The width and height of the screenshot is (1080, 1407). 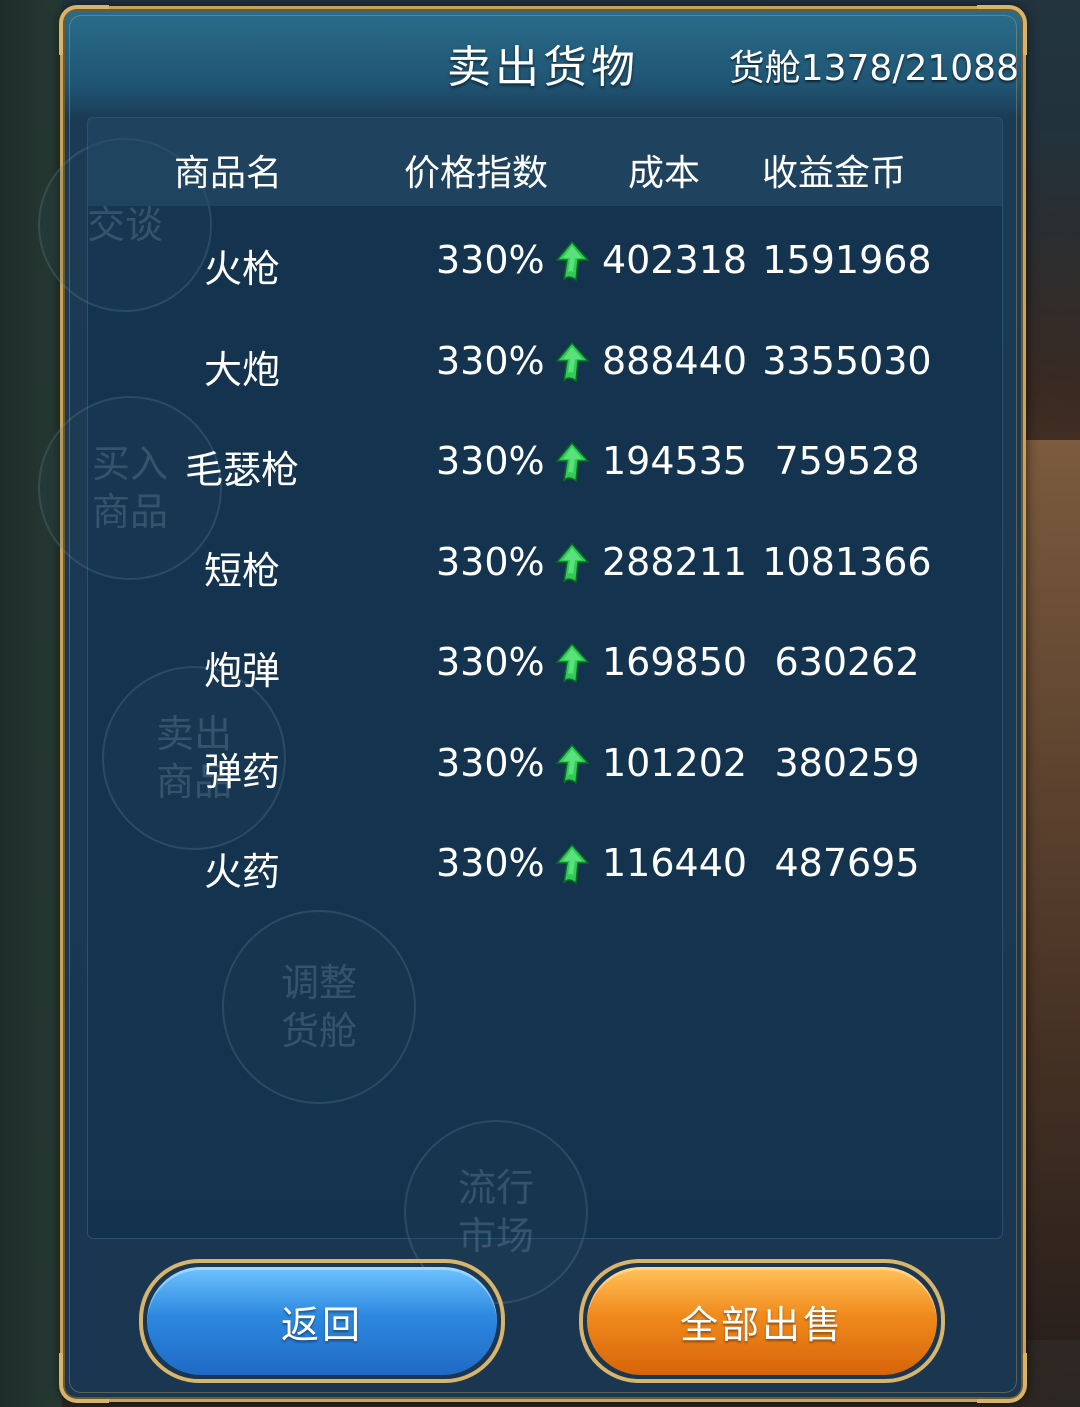 What do you see at coordinates (764, 68) in the screenshot?
I see `cargo-label: 货舱` at bounding box center [764, 68].